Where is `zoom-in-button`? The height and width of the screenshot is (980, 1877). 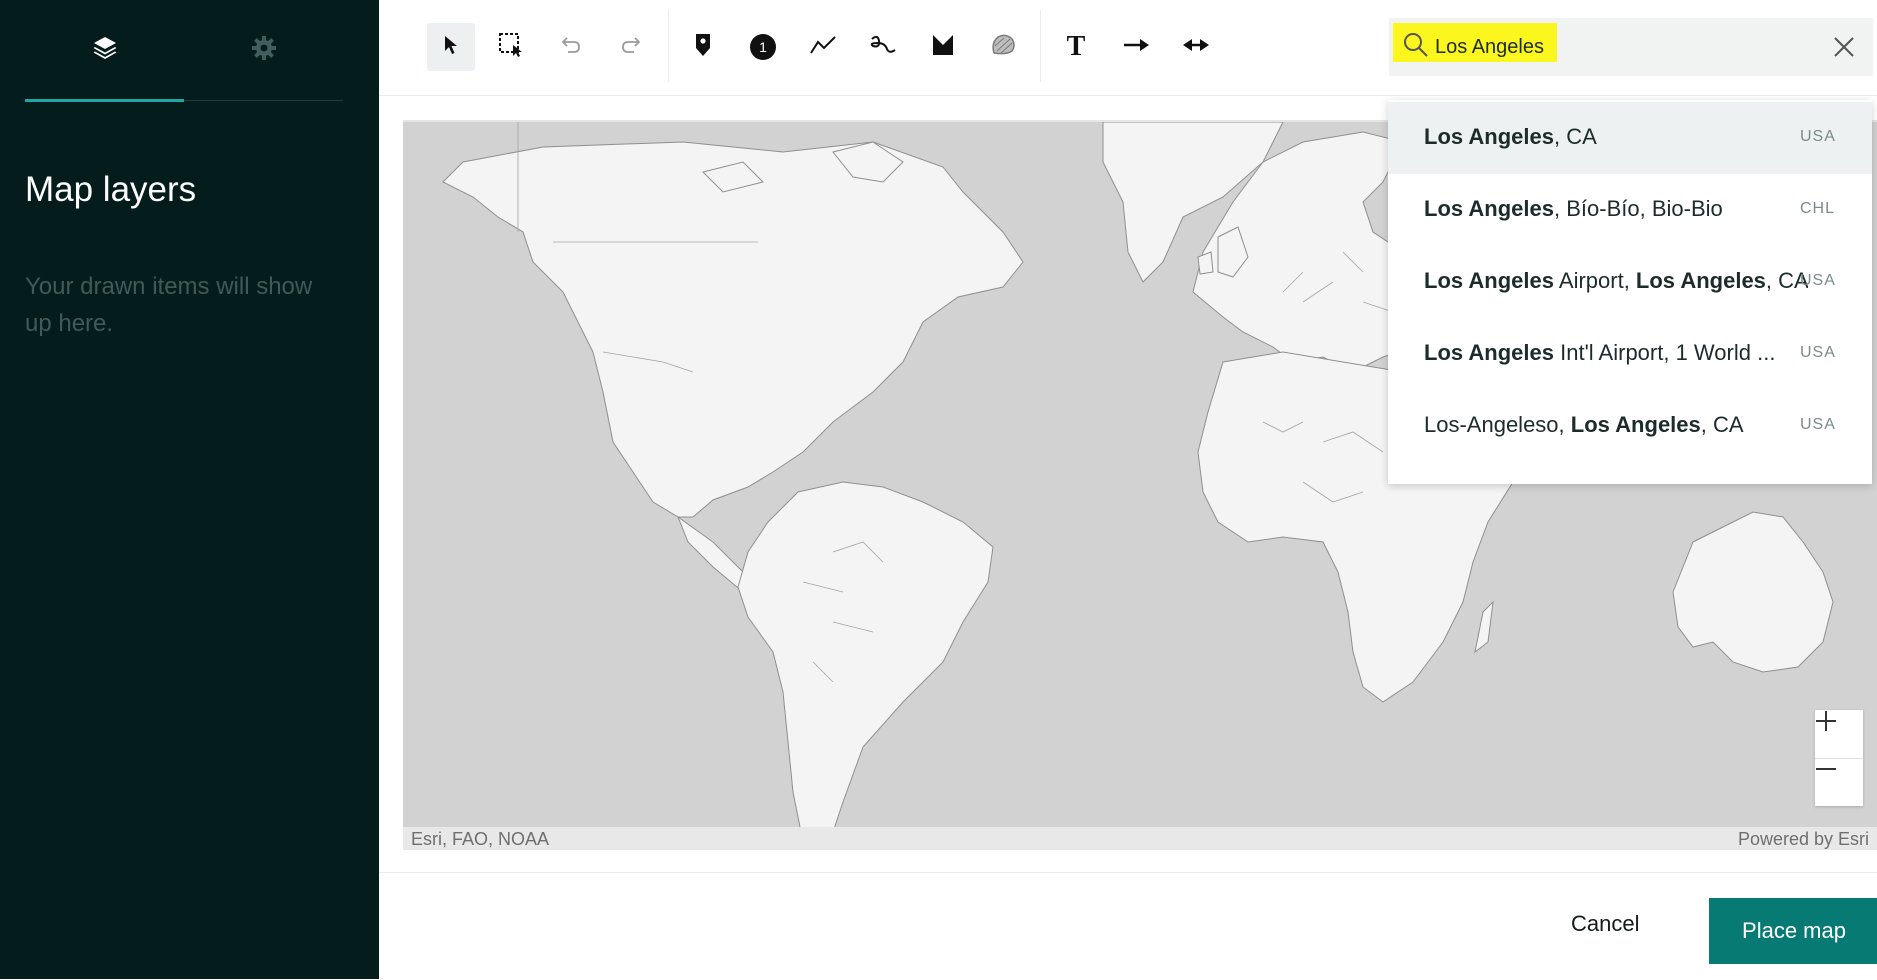
zoom-in-button is located at coordinates (1839, 734).